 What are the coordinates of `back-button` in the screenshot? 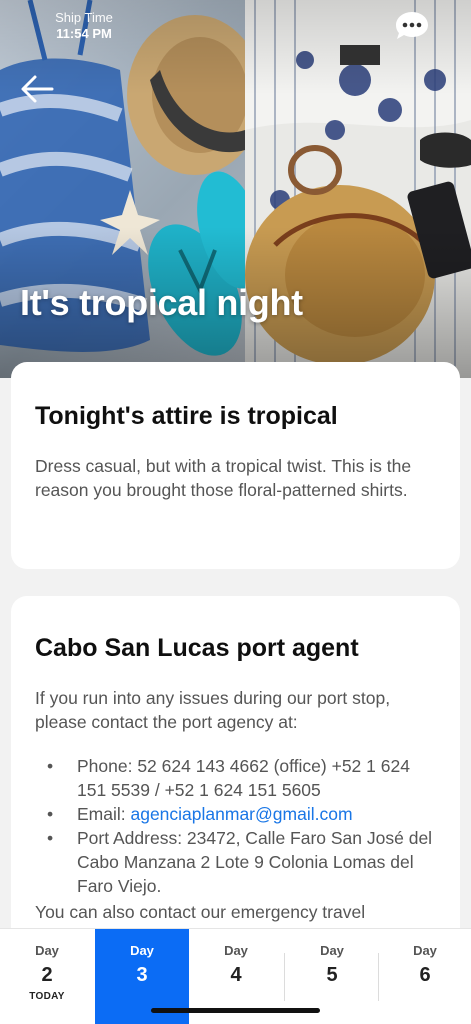 It's located at (38, 89).